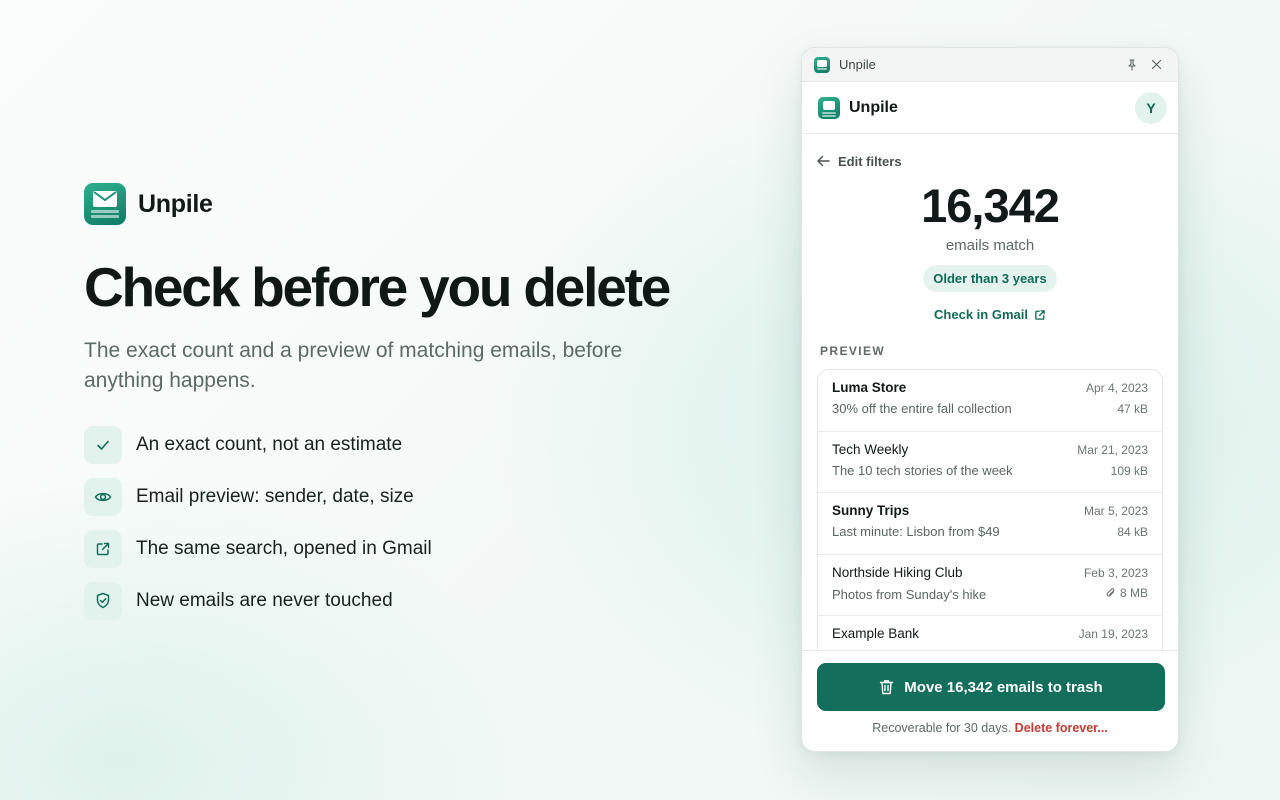 Image resolution: width=1280 pixels, height=800 pixels. Describe the element at coordinates (873, 107) in the screenshot. I see `app-title: Unpile` at that location.